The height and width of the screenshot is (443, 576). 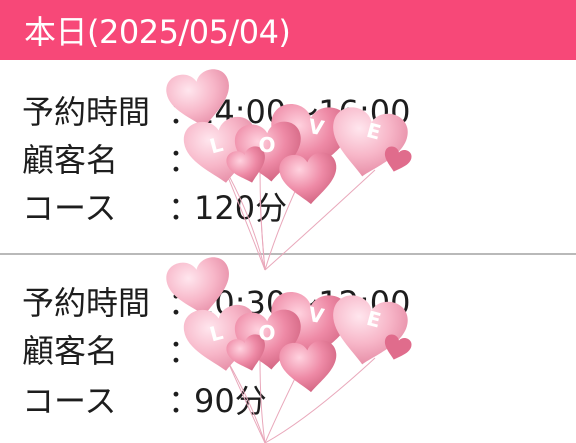 I want to click on header-title: 本日(2025/05/04), so click(x=157, y=32).